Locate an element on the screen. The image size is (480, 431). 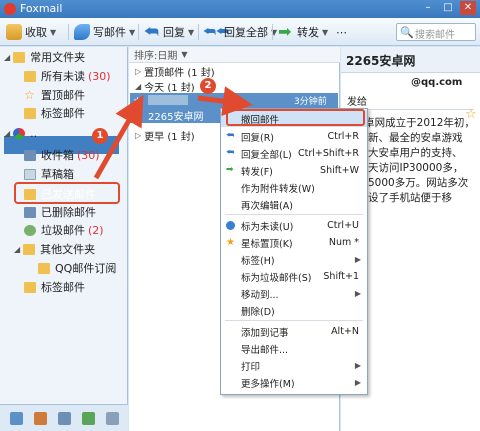
step2-arrow is located at coordinates (225, 101).